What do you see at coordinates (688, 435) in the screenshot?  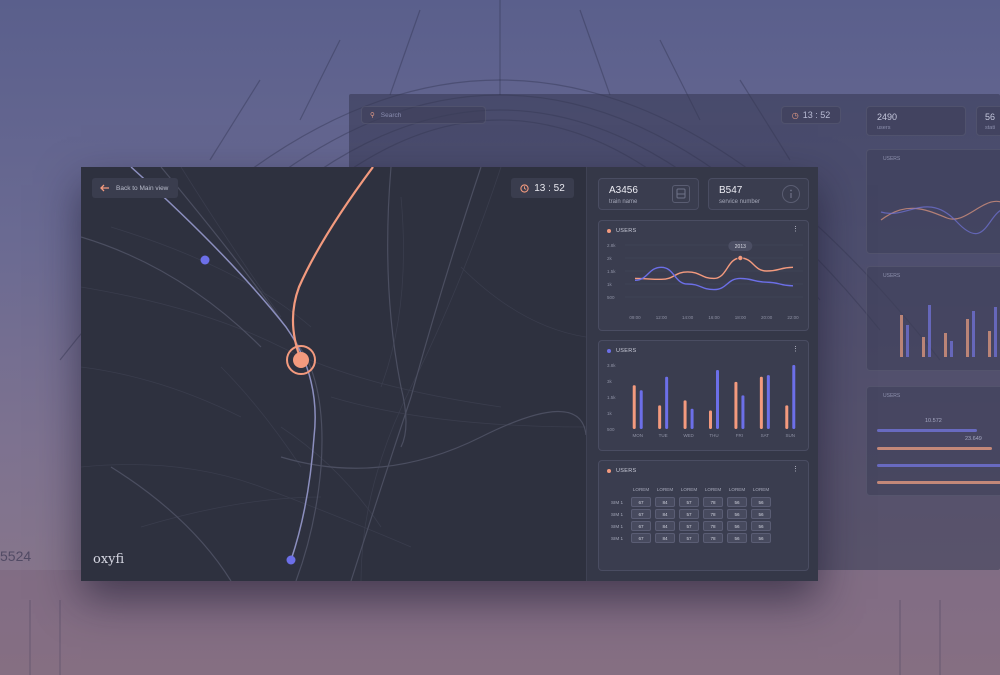 I see `x-tick-label: WED` at bounding box center [688, 435].